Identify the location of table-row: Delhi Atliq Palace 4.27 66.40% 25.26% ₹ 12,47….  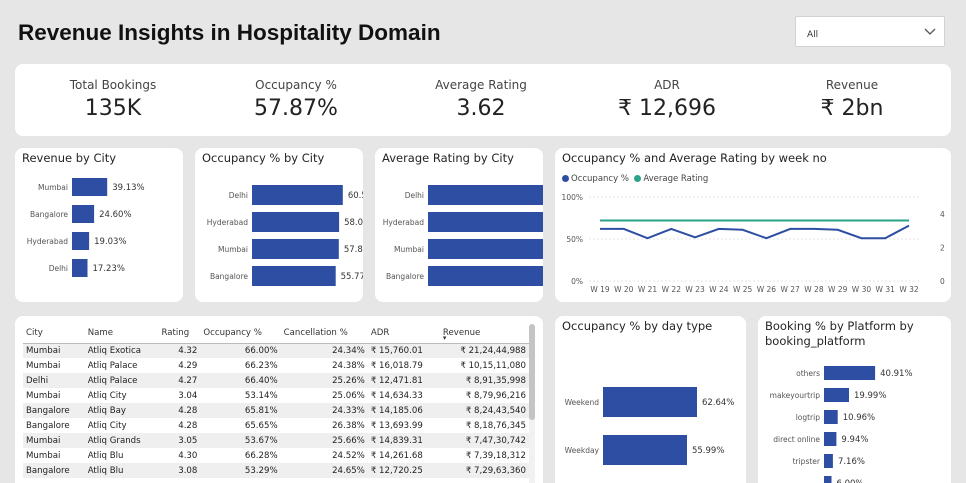
(276, 380).